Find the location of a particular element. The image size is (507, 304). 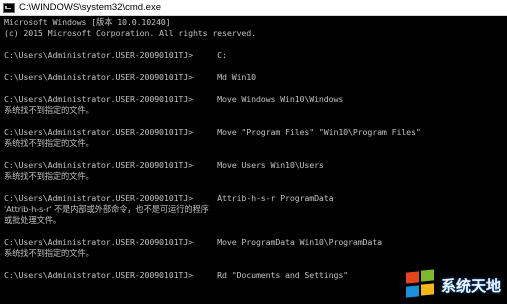

window-title: C:\WINDOWS\system32\cmd.exe is located at coordinates (90, 7).